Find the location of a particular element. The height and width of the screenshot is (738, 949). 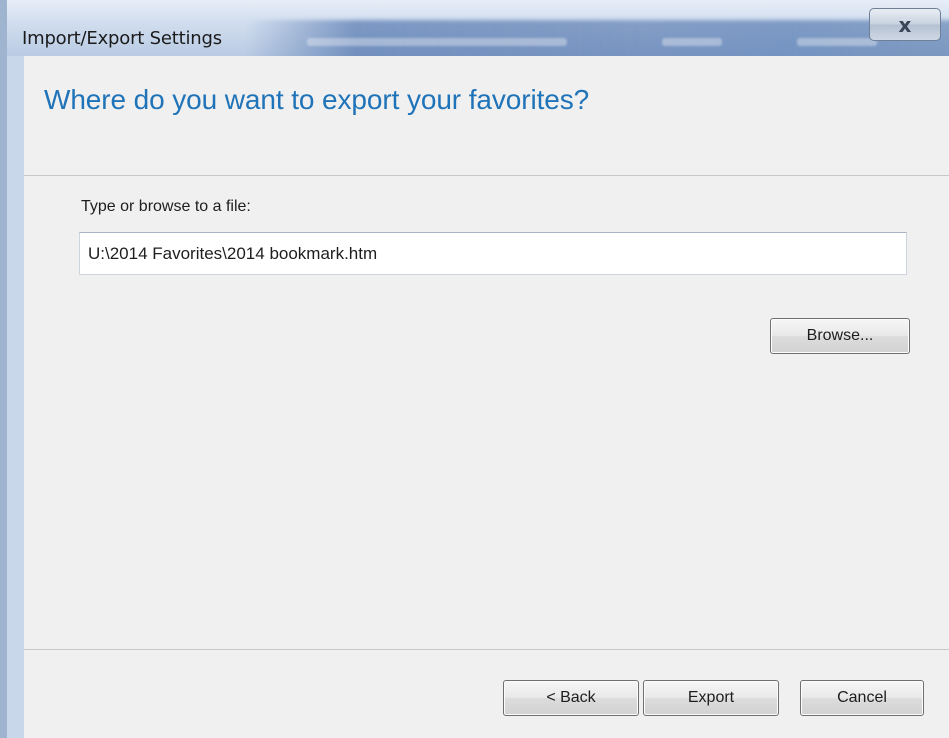

cancel-button: Cancel is located at coordinates (862, 698).